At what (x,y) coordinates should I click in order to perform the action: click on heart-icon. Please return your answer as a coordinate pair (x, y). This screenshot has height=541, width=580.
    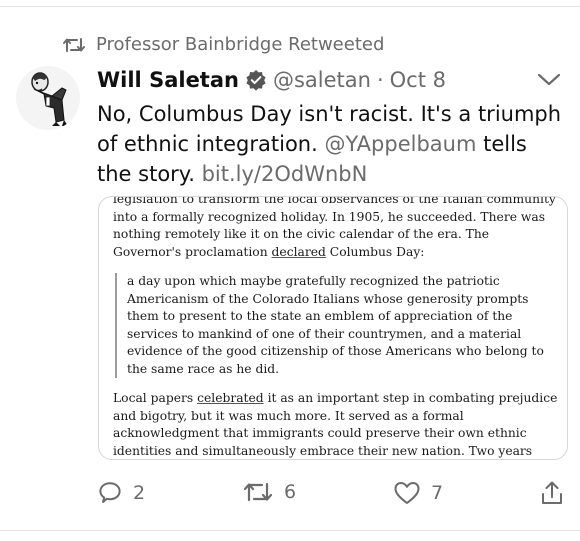
    Looking at the image, I should click on (407, 493).